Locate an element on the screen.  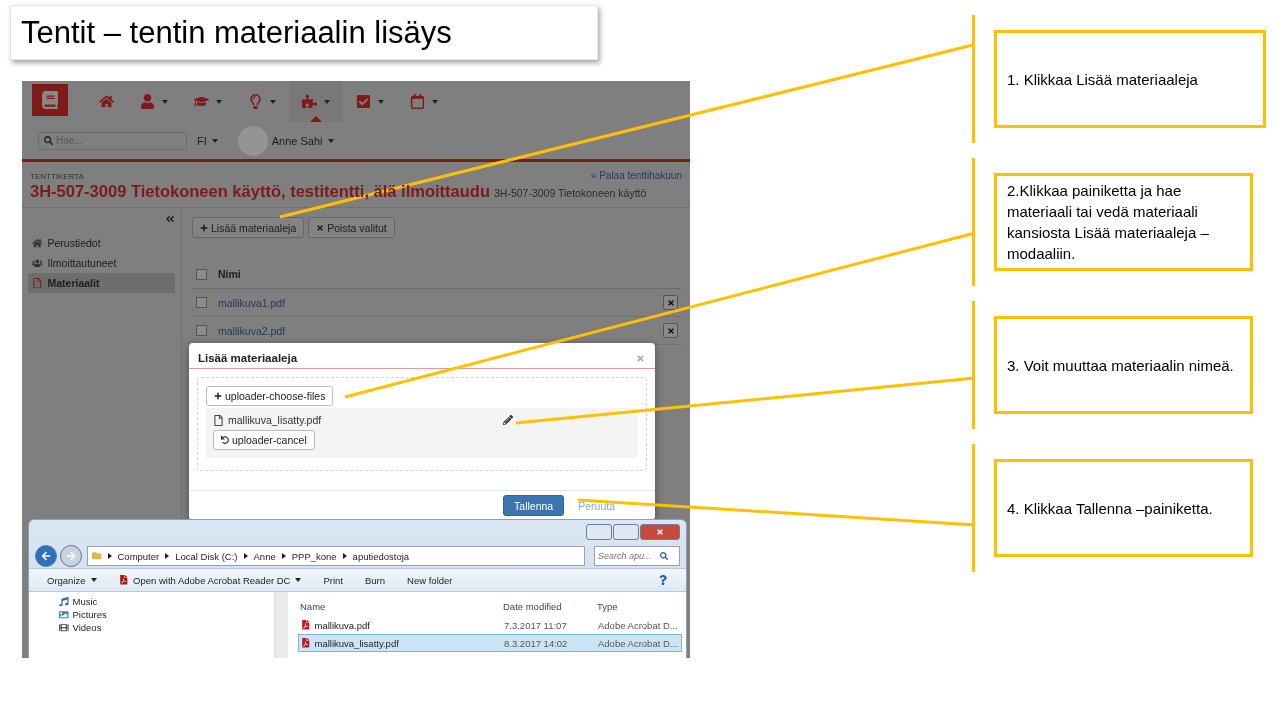
music-icon is located at coordinates (64, 601).